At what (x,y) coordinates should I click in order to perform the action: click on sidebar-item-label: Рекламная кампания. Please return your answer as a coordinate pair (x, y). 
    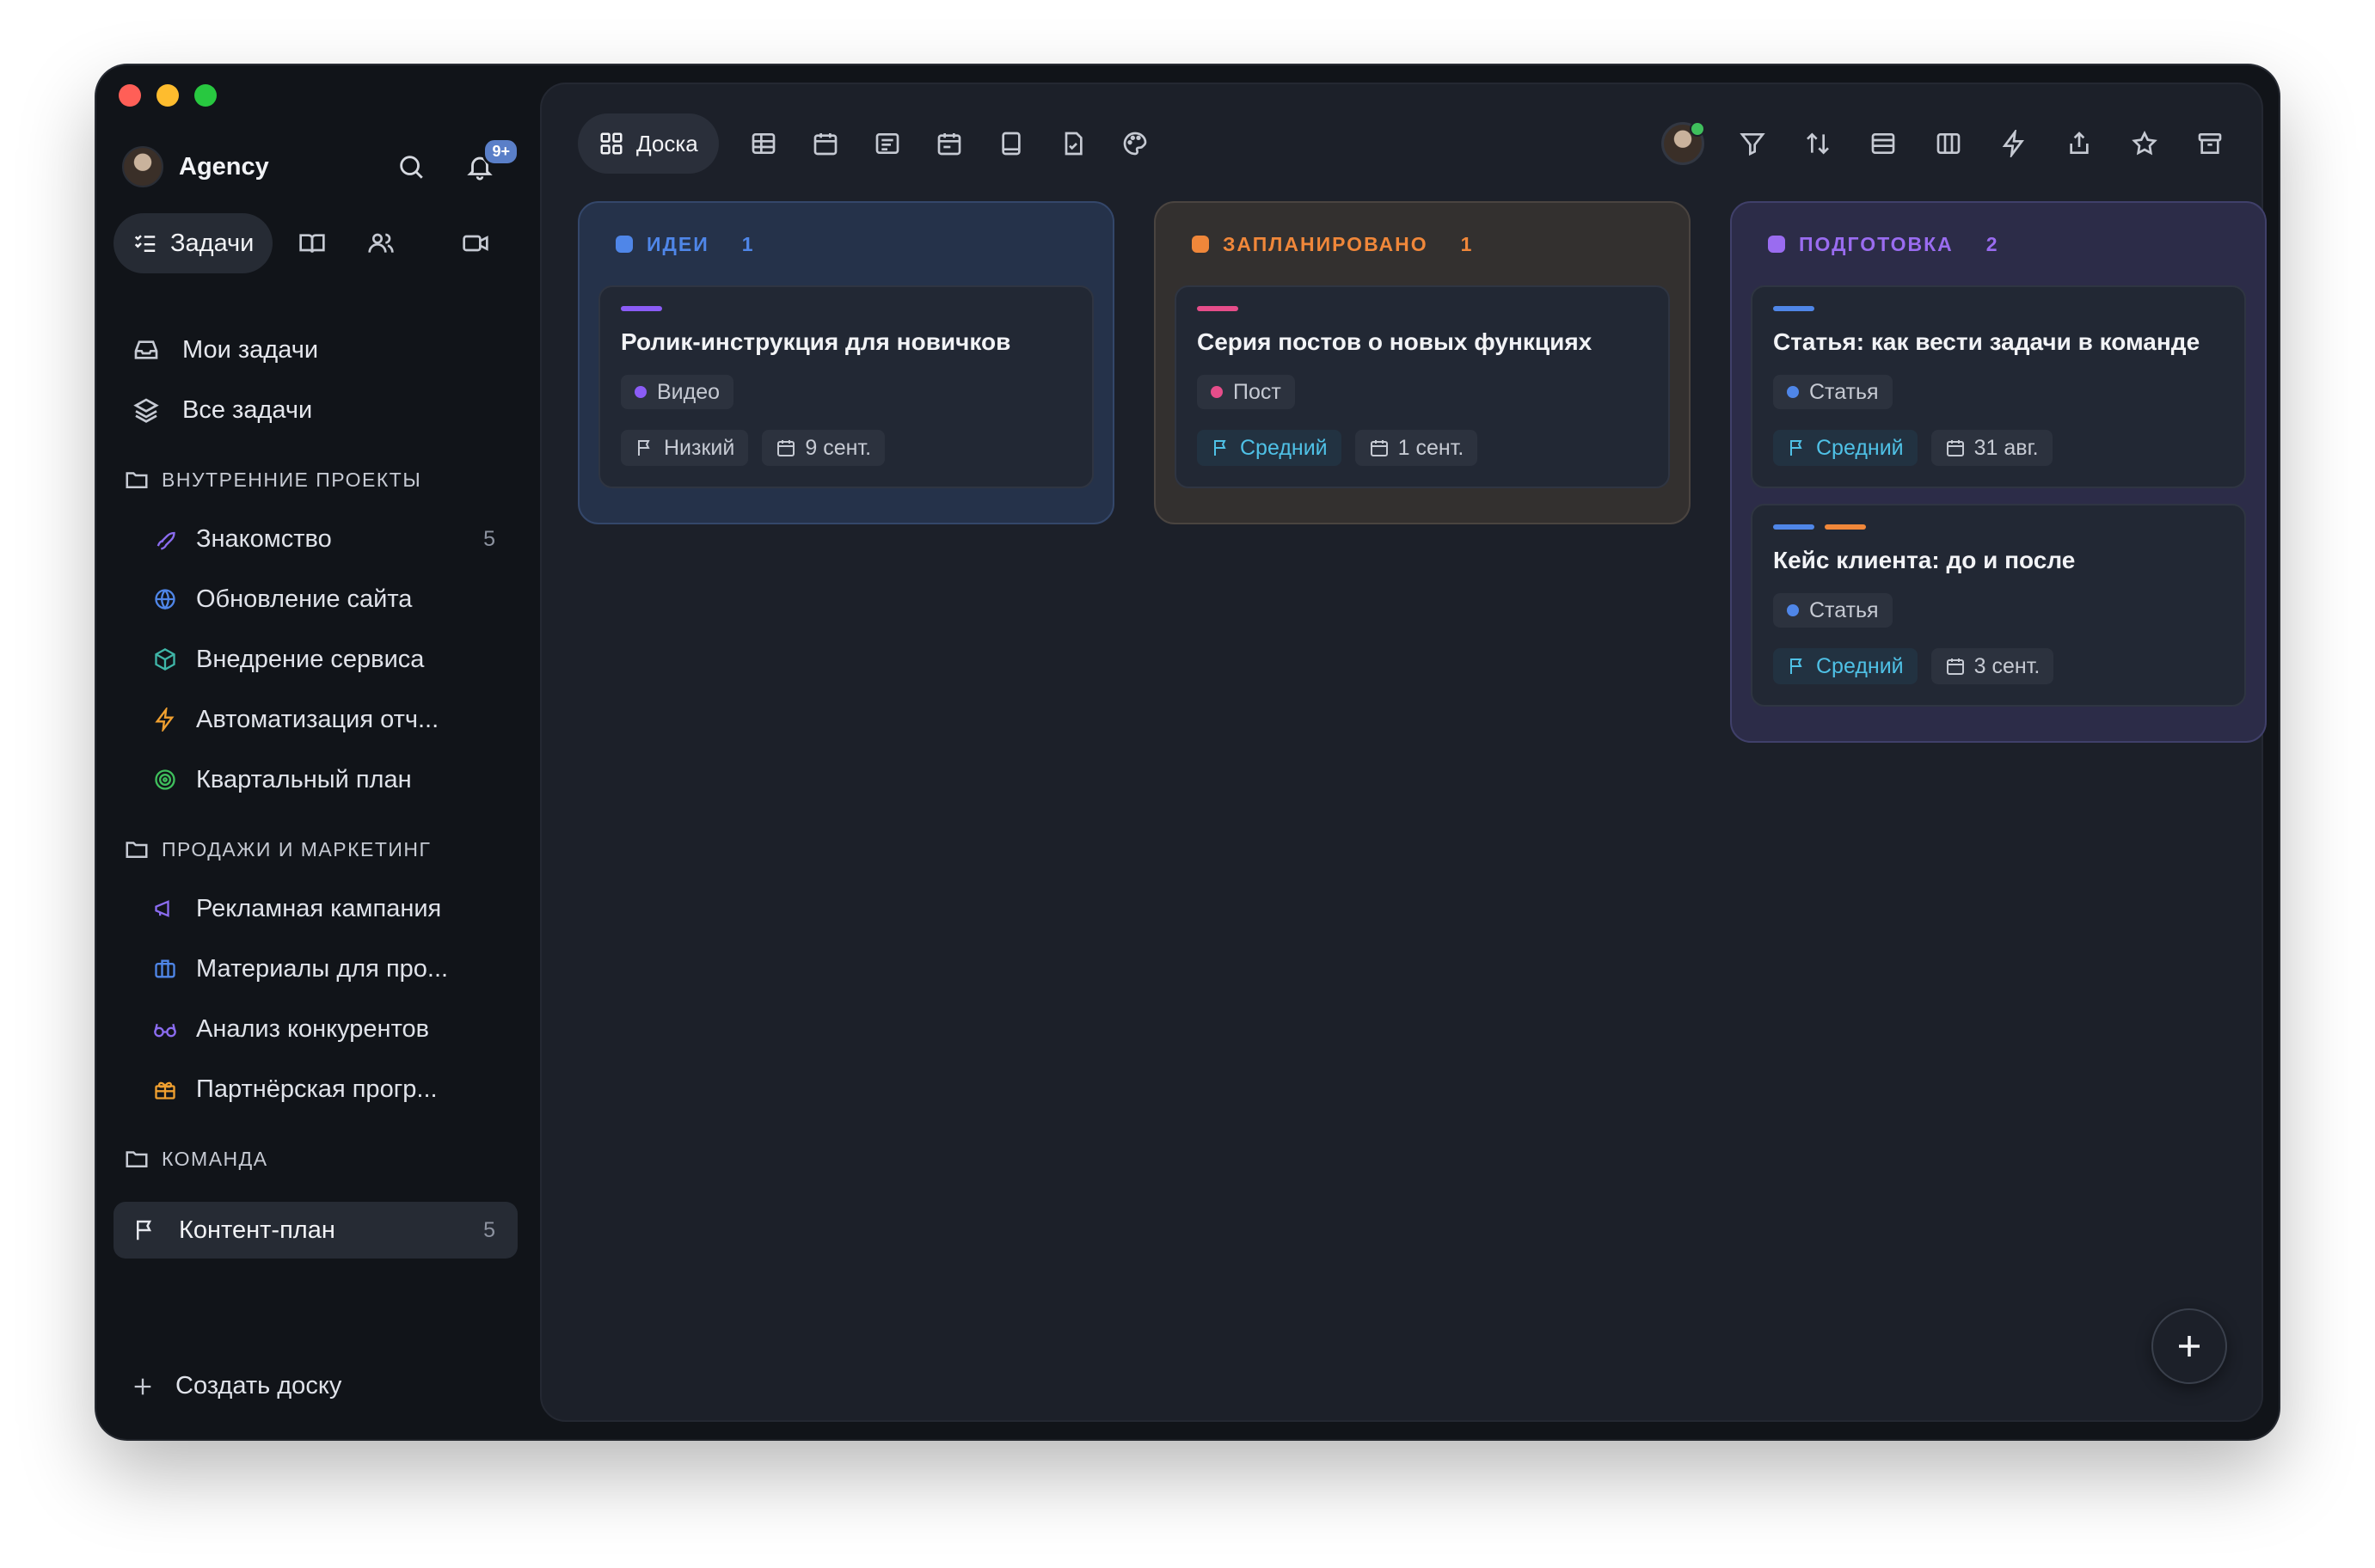
    Looking at the image, I should click on (319, 908).